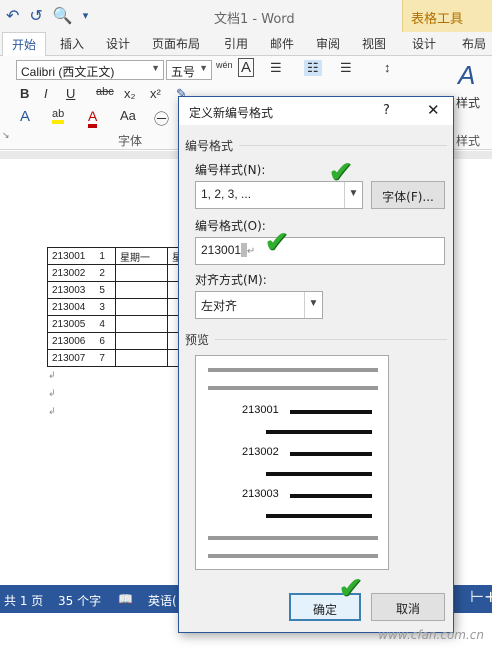 Image resolution: width=492 pixels, height=650 pixels. I want to click on table-cell: 213006 6, so click(81, 341).